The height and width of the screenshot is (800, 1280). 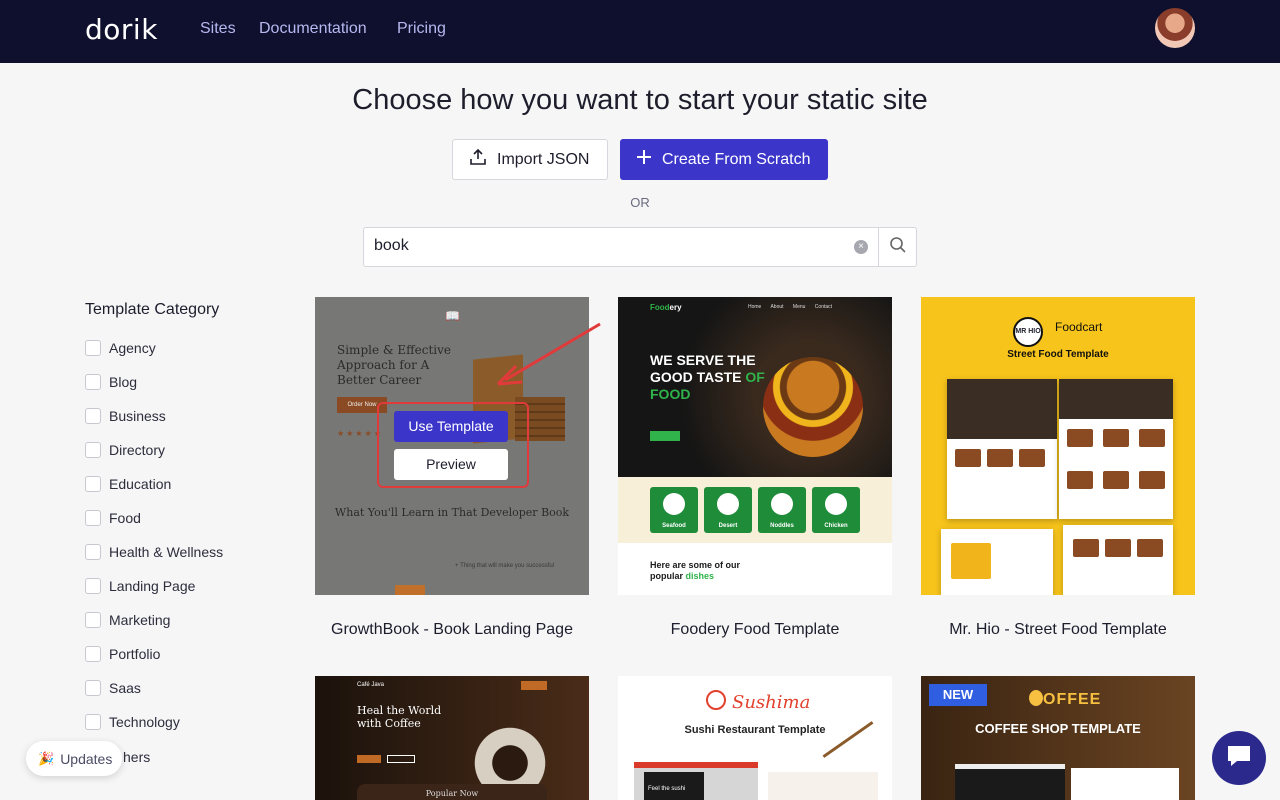 What do you see at coordinates (695, 570) in the screenshot?
I see `dishes-heading: Here are some of our popular dishes` at bounding box center [695, 570].